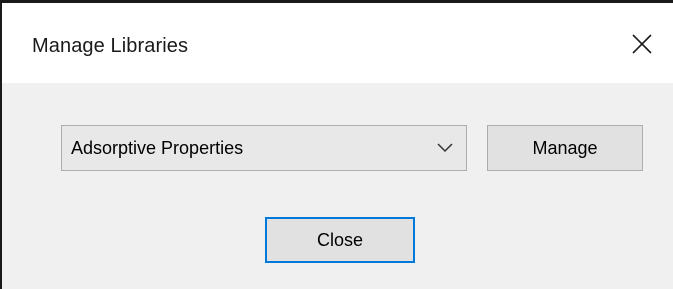 This screenshot has width=673, height=289. Describe the element at coordinates (340, 240) in the screenshot. I see `close-button: Close` at that location.